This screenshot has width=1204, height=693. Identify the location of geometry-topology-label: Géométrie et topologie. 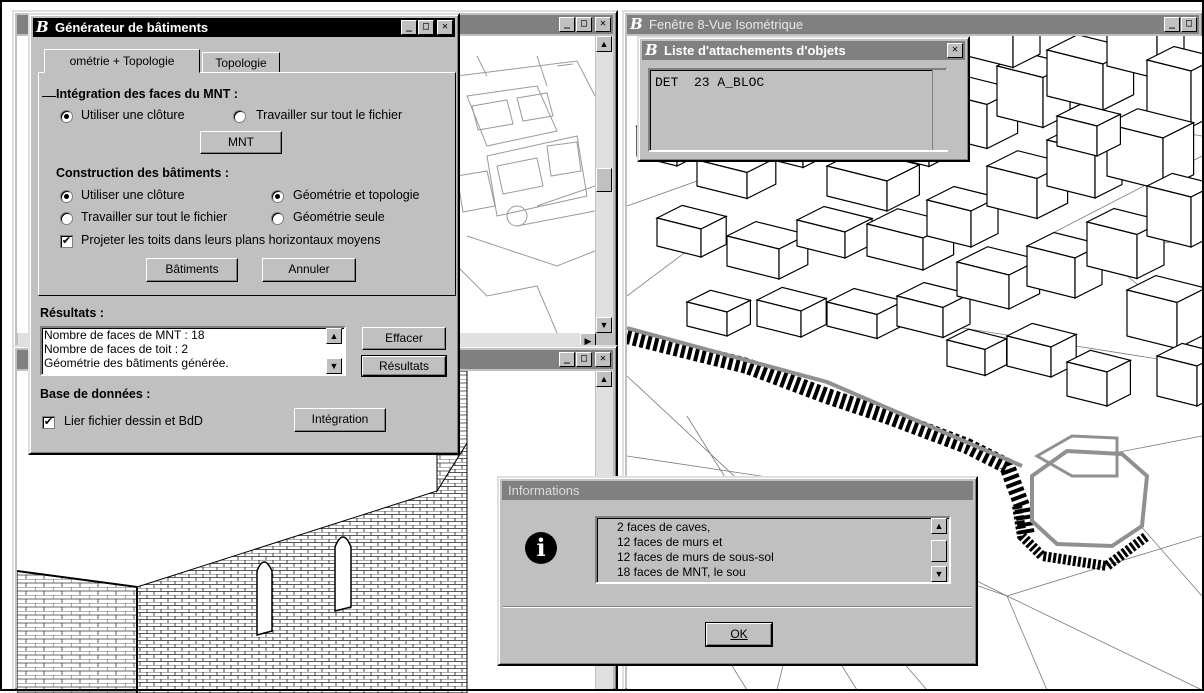
(356, 195).